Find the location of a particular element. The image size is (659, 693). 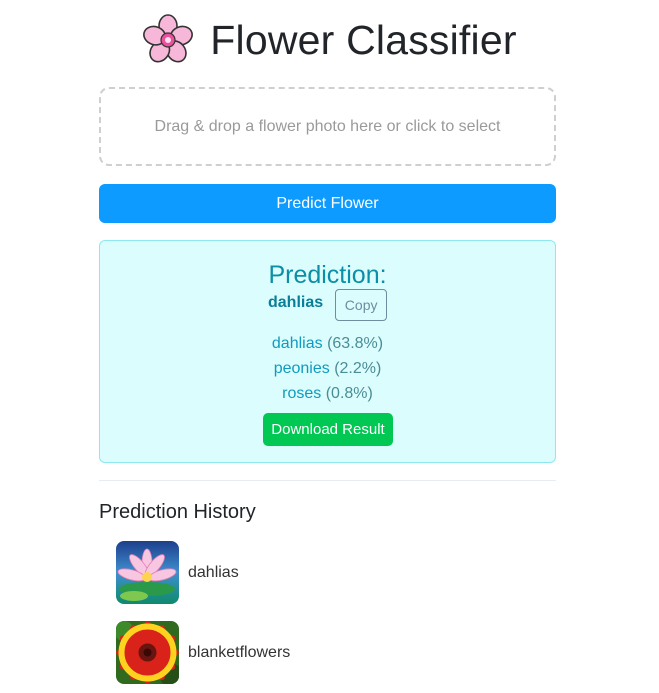

prediction-heading: Prediction: is located at coordinates (327, 275).